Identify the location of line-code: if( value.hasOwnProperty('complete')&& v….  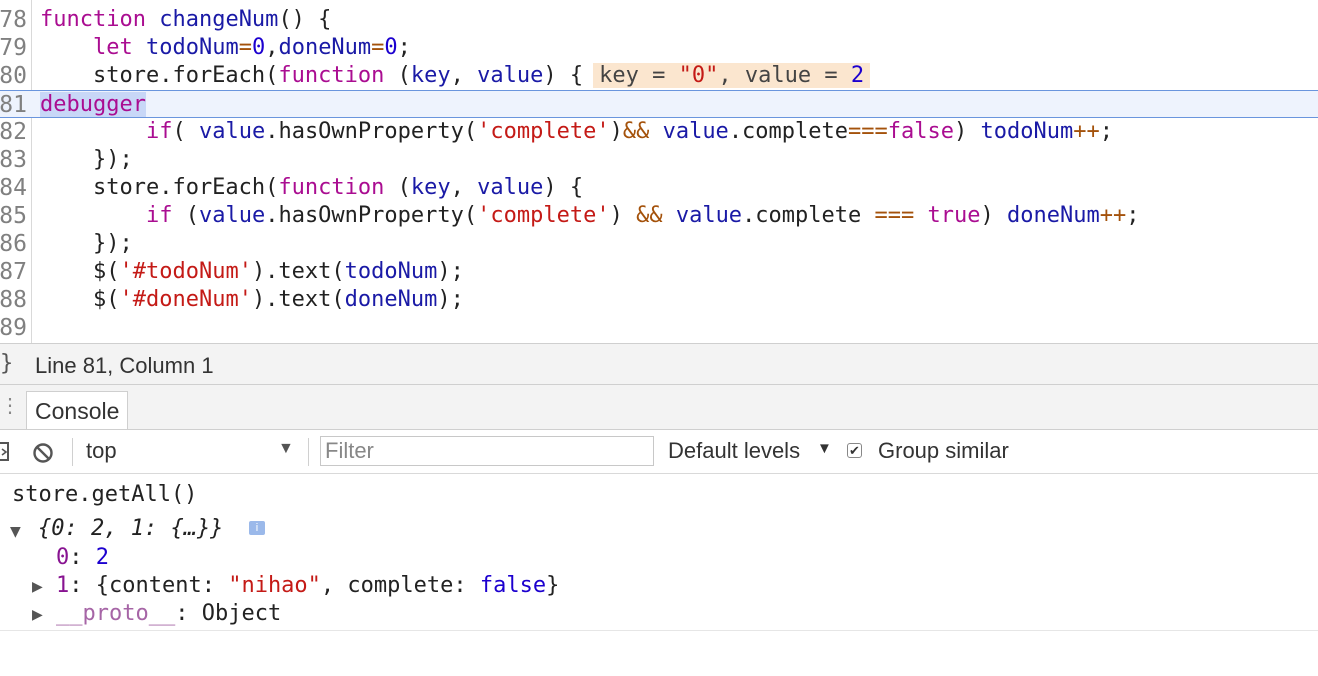
(576, 132).